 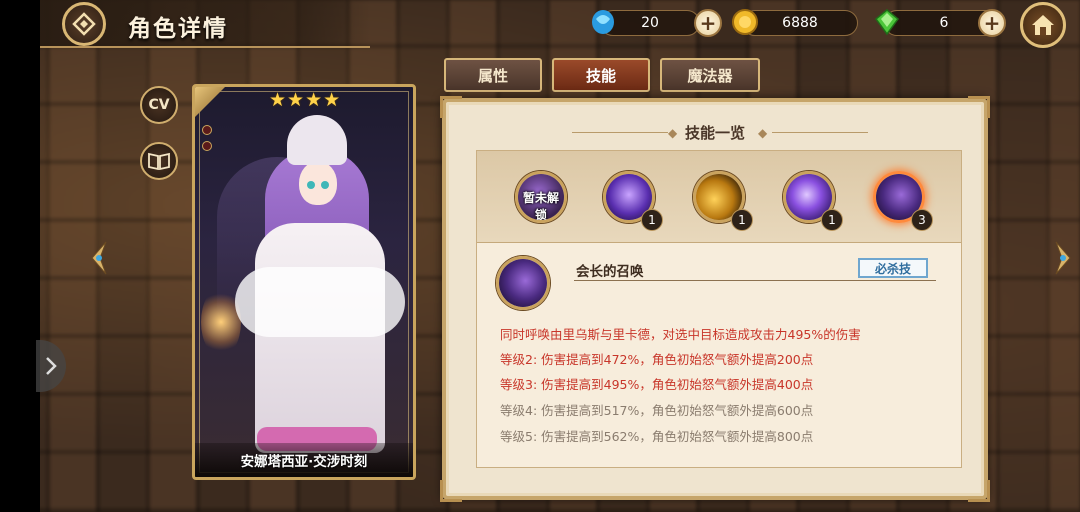 I want to click on blue-crystal-icon, so click(x=603, y=22).